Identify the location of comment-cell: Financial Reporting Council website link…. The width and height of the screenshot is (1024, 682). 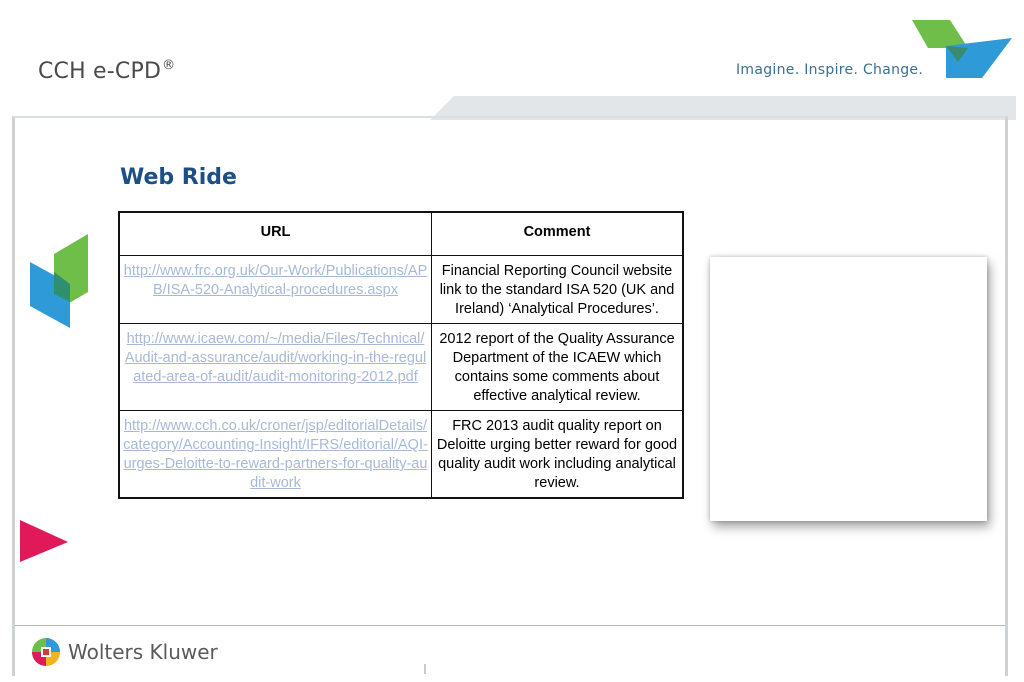
(557, 289).